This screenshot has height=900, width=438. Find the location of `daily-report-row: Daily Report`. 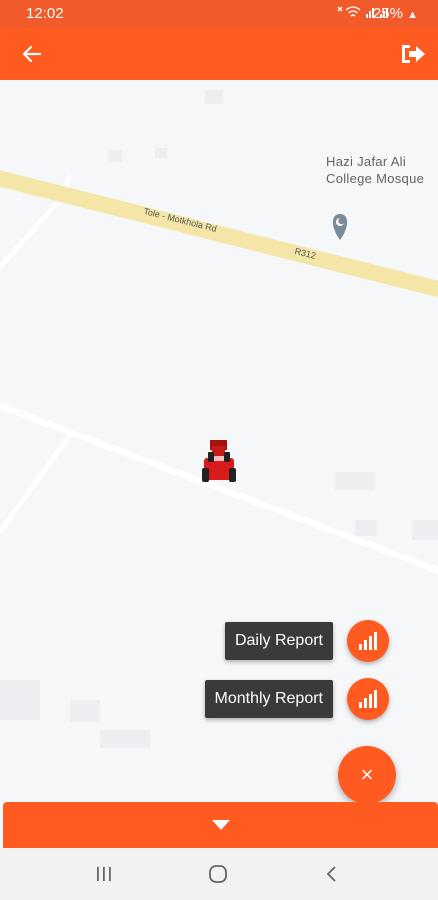

daily-report-row: Daily Report is located at coordinates (306, 641).